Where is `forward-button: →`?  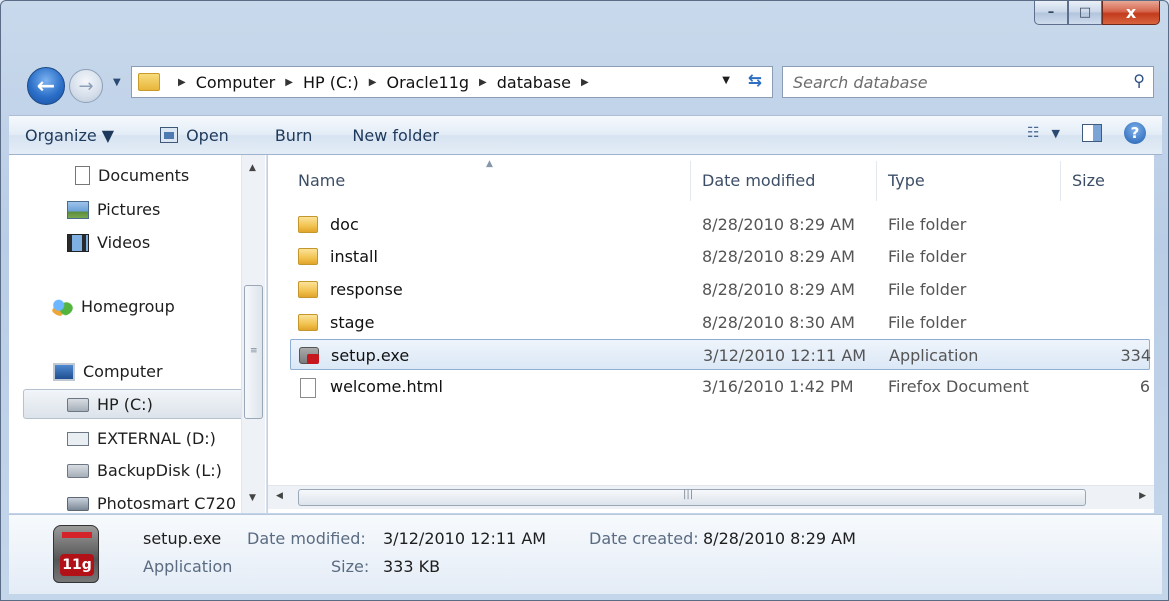 forward-button: → is located at coordinates (86, 86).